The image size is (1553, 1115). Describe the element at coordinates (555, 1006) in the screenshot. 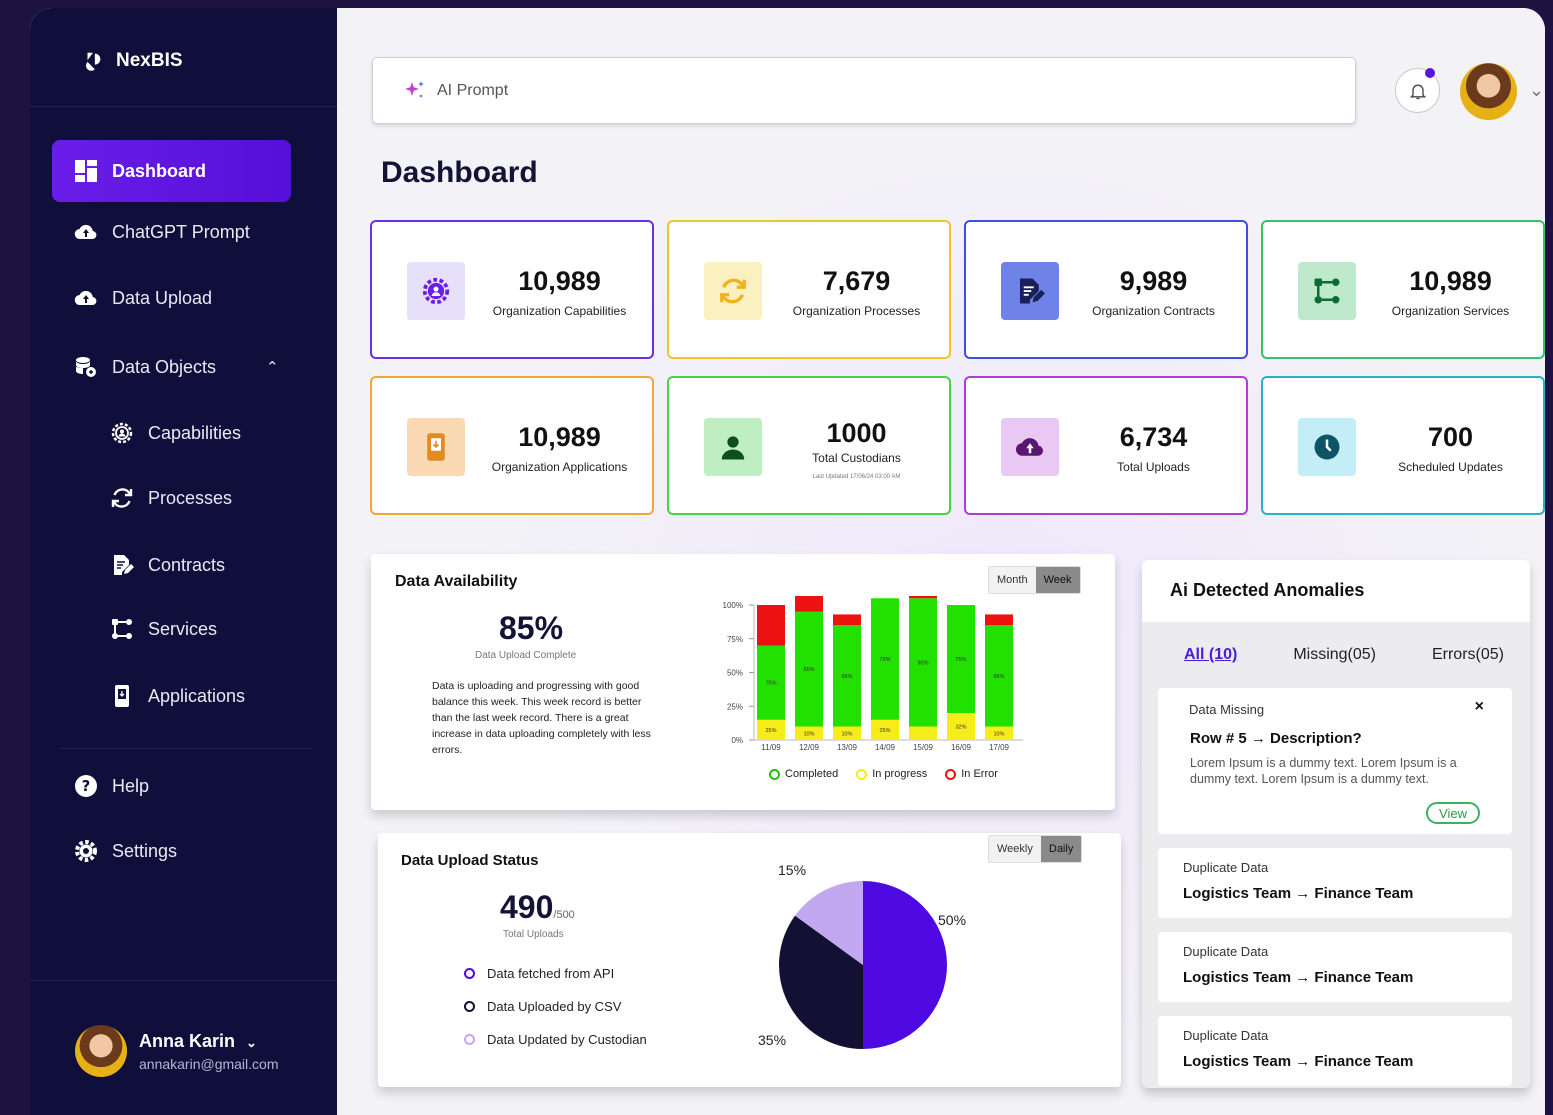

I see `legend-csv: Data Uploaded by CSV` at that location.